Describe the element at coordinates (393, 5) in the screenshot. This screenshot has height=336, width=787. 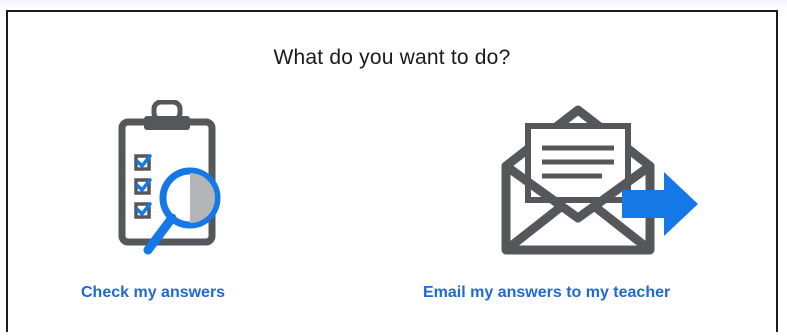
I see `top-strip` at that location.